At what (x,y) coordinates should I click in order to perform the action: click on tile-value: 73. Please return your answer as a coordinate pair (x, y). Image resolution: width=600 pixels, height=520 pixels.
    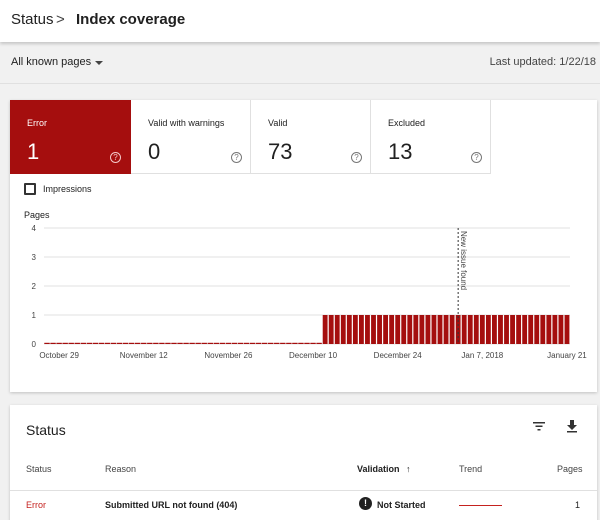
    Looking at the image, I should click on (280, 151).